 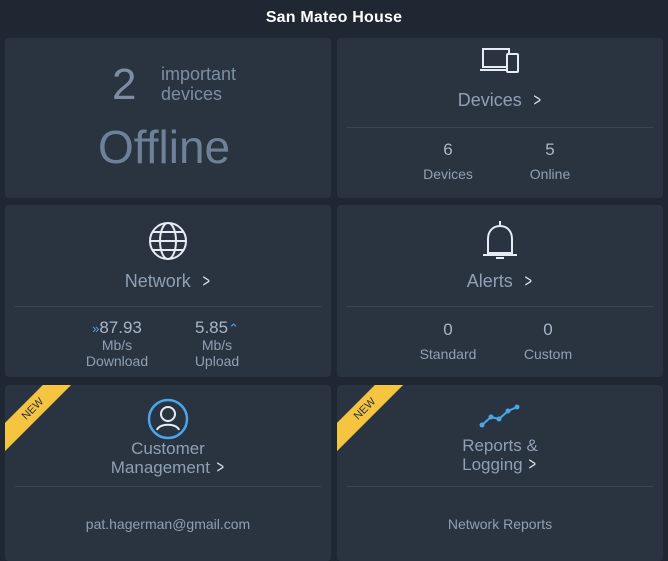 I want to click on upload-value: 5.85, so click(x=212, y=327).